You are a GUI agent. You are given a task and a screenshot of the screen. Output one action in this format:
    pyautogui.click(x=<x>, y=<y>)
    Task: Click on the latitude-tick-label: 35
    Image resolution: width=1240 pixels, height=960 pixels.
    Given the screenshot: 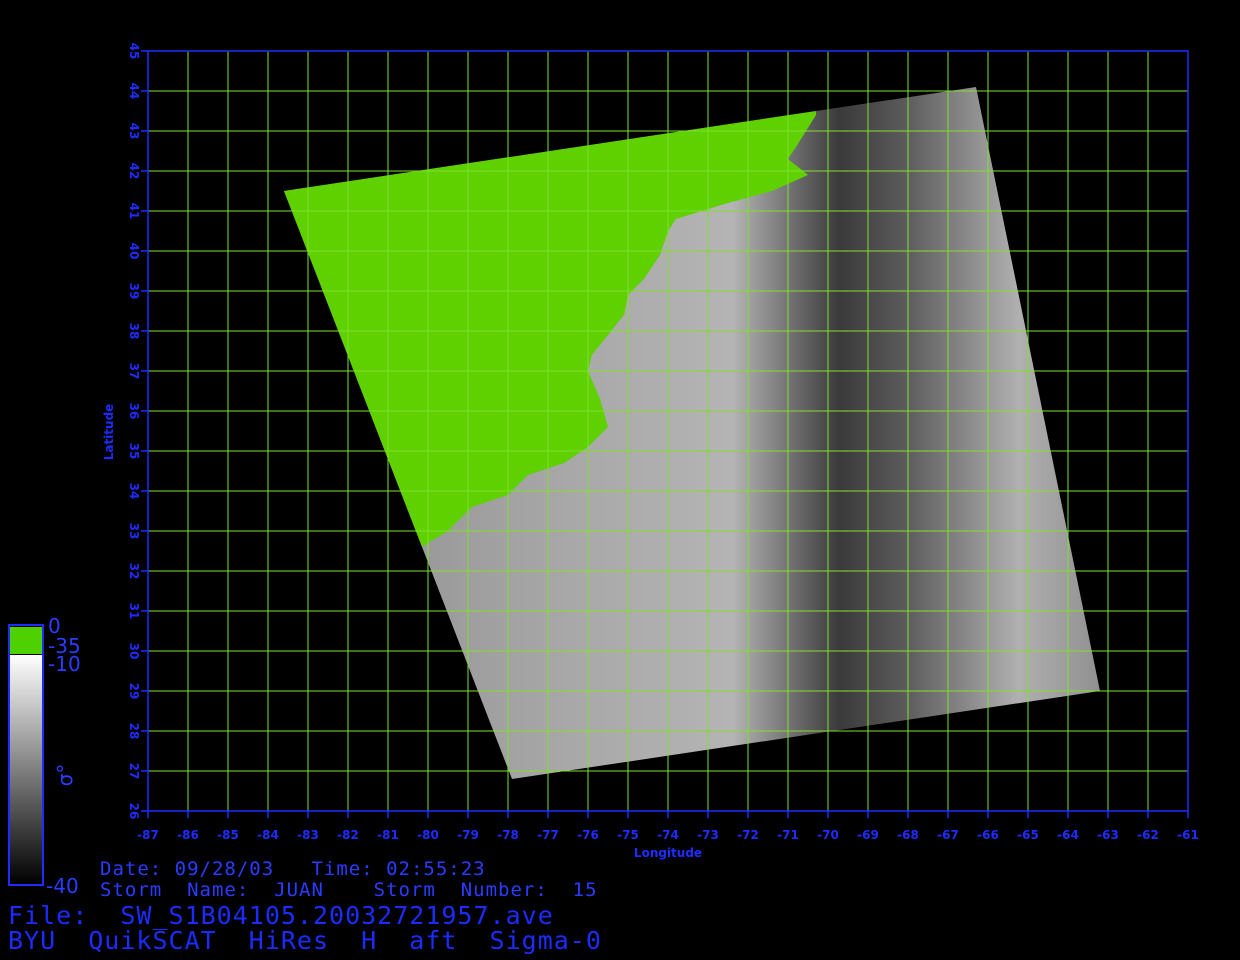 What is the action you would take?
    pyautogui.click(x=134, y=451)
    